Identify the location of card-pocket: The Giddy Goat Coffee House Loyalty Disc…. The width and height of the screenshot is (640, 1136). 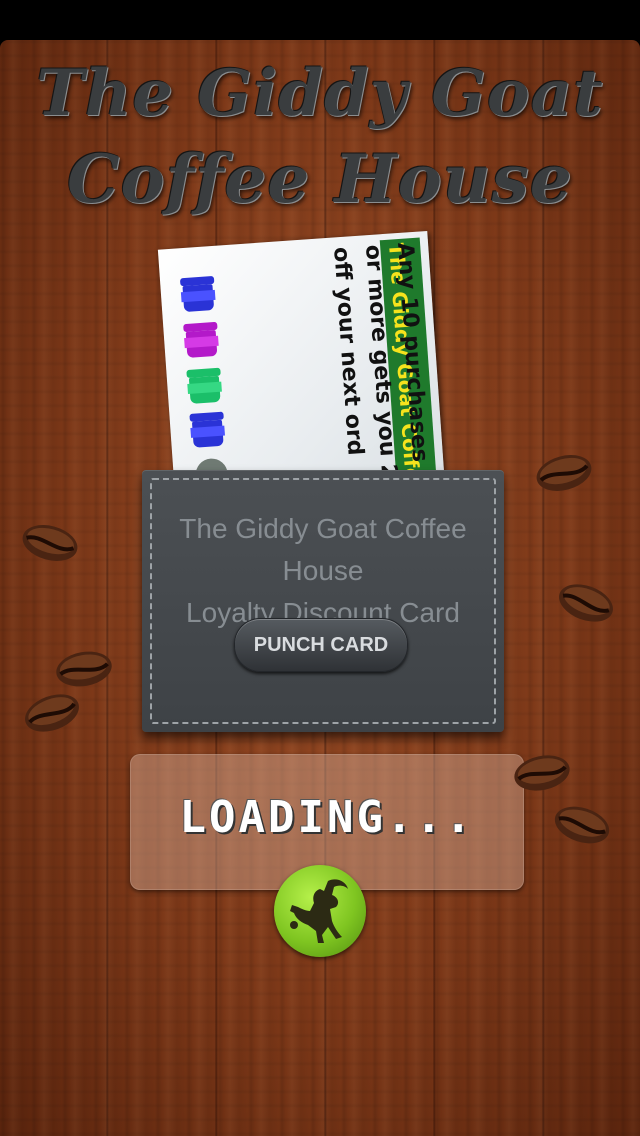
(323, 601).